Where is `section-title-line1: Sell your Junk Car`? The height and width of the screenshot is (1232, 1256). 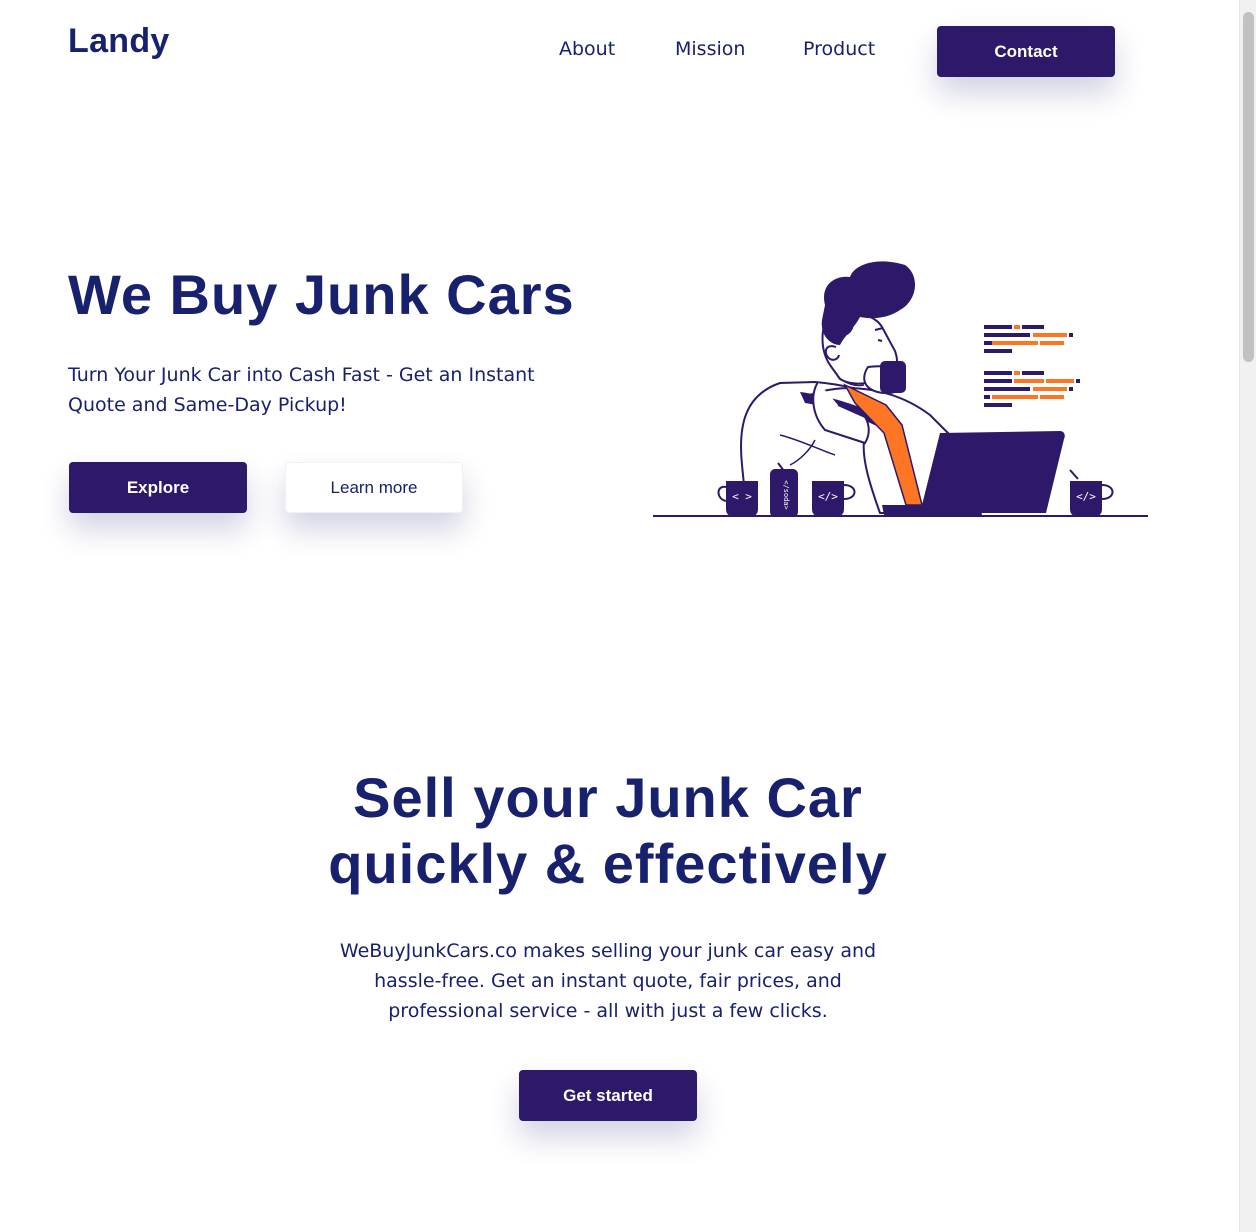
section-title-line1: Sell your Junk Car is located at coordinates (608, 797).